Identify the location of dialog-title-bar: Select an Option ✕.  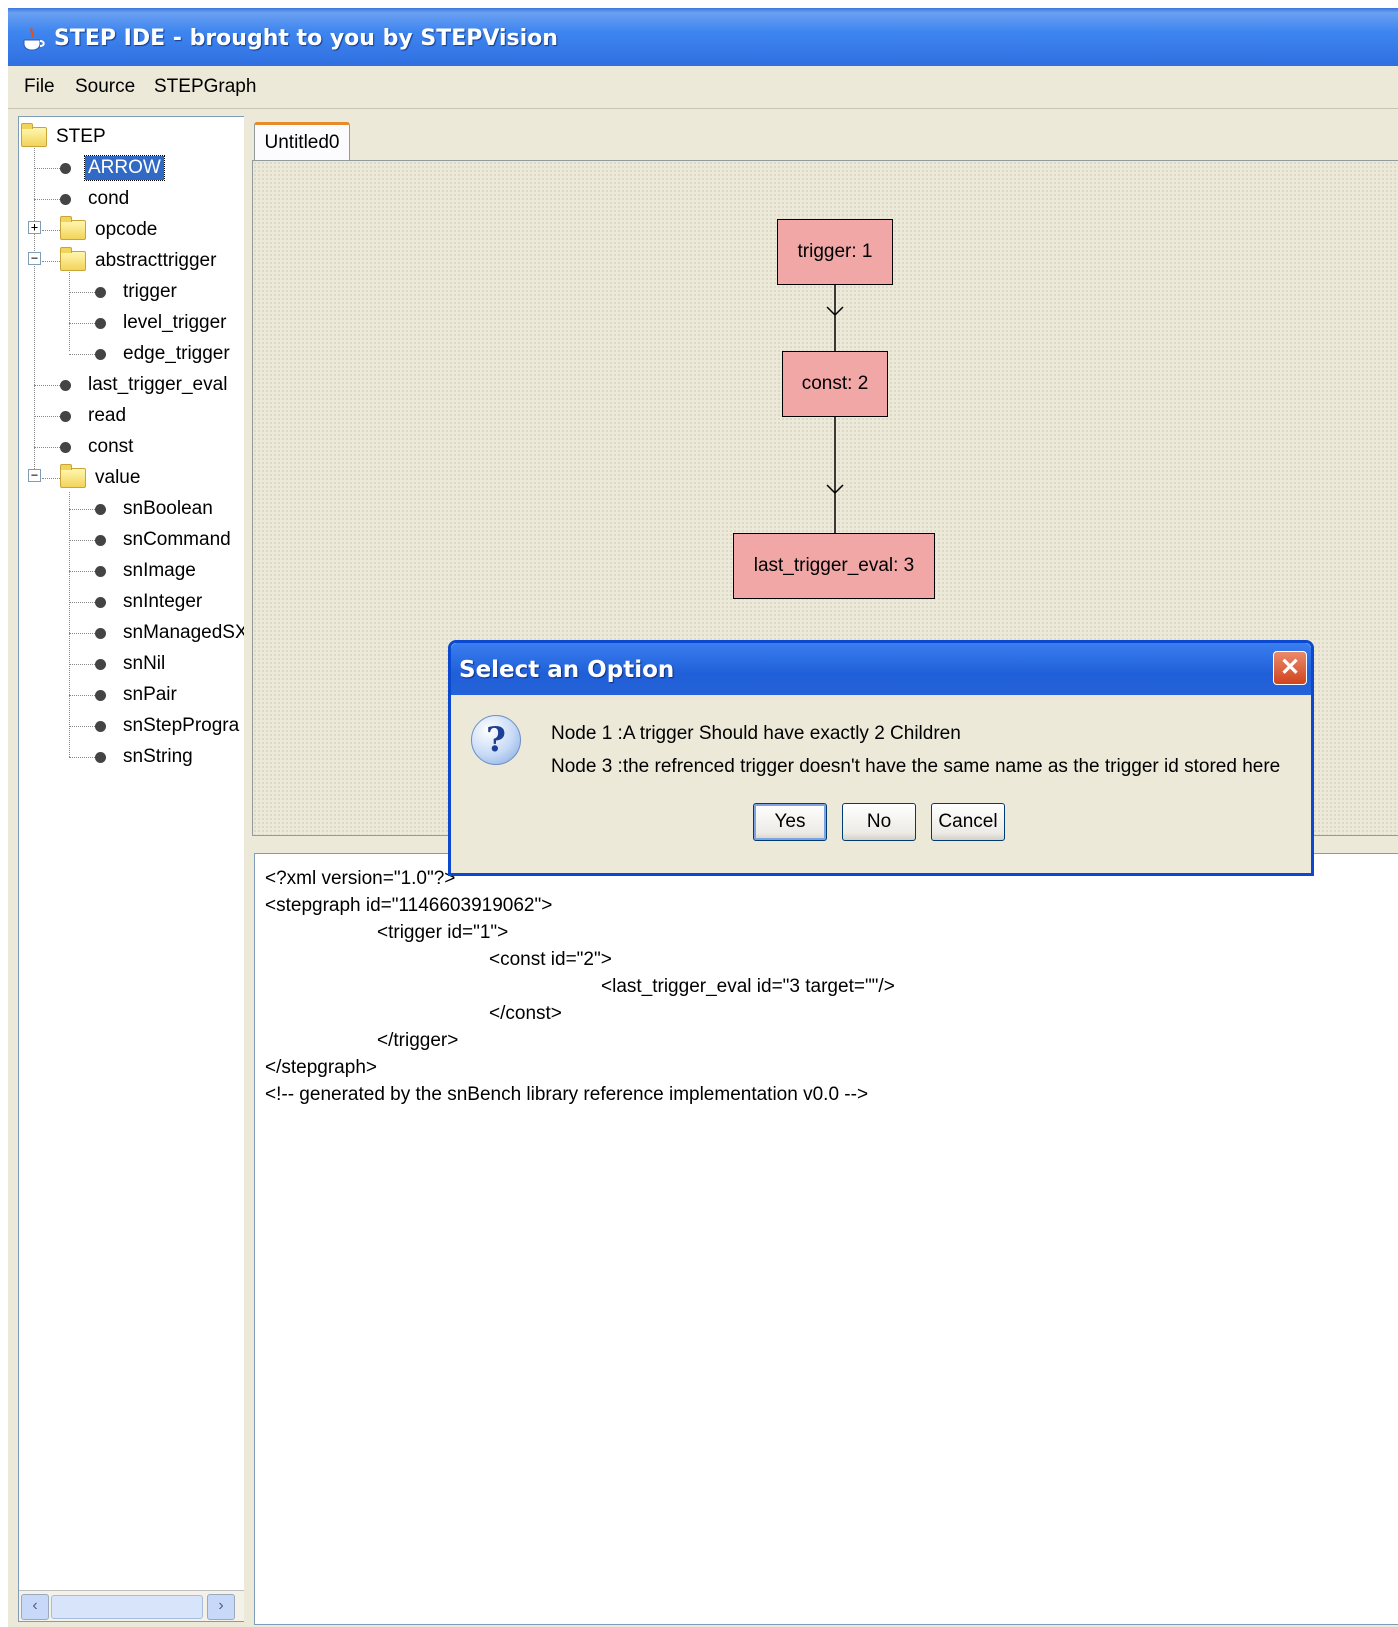
(881, 669).